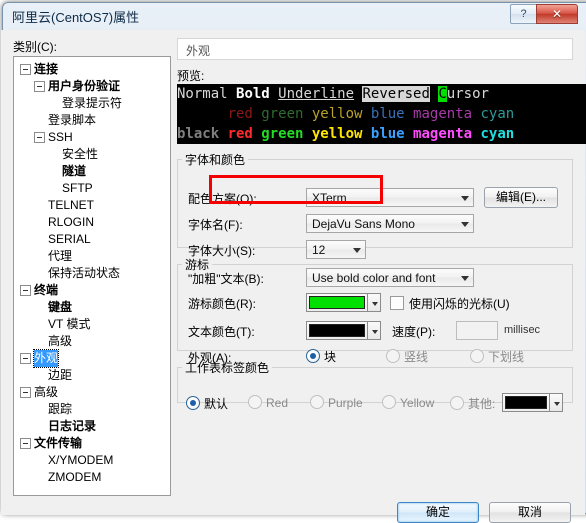 The image size is (586, 523). I want to click on help-icon: ?, so click(523, 14).